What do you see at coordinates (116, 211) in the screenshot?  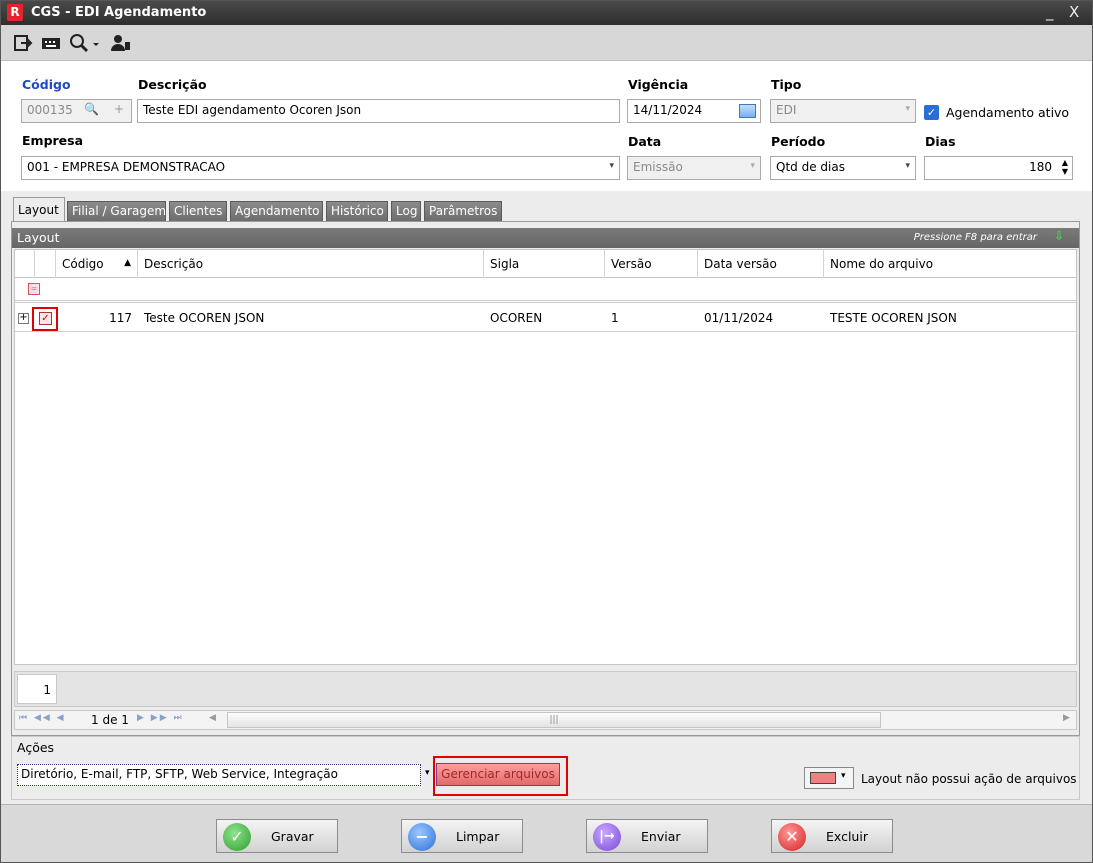 I see `tab-filial-garagem: Filial / Garagem` at bounding box center [116, 211].